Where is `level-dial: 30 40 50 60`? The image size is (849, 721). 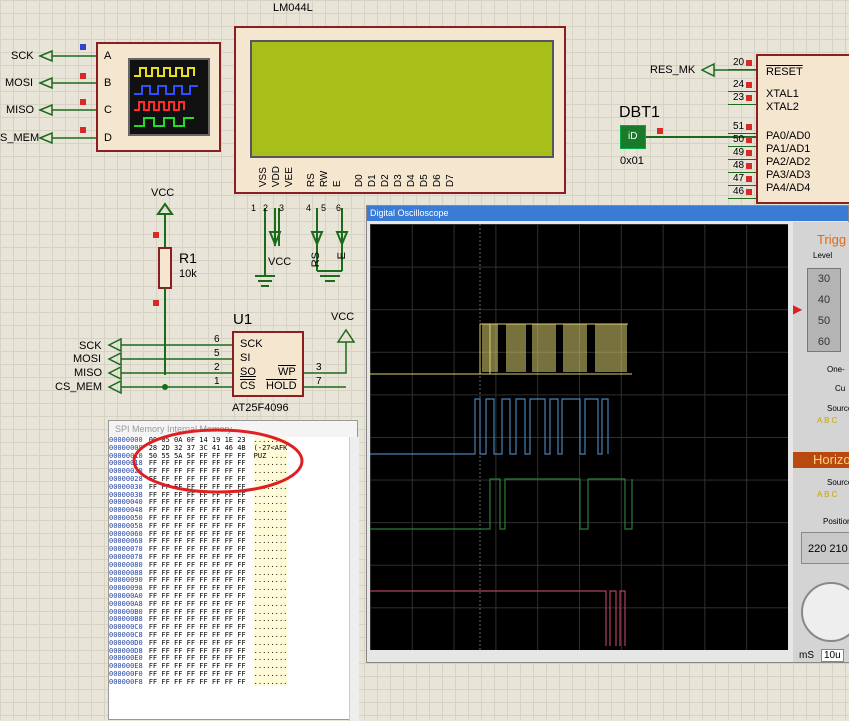
level-dial: 30 40 50 60 is located at coordinates (824, 310).